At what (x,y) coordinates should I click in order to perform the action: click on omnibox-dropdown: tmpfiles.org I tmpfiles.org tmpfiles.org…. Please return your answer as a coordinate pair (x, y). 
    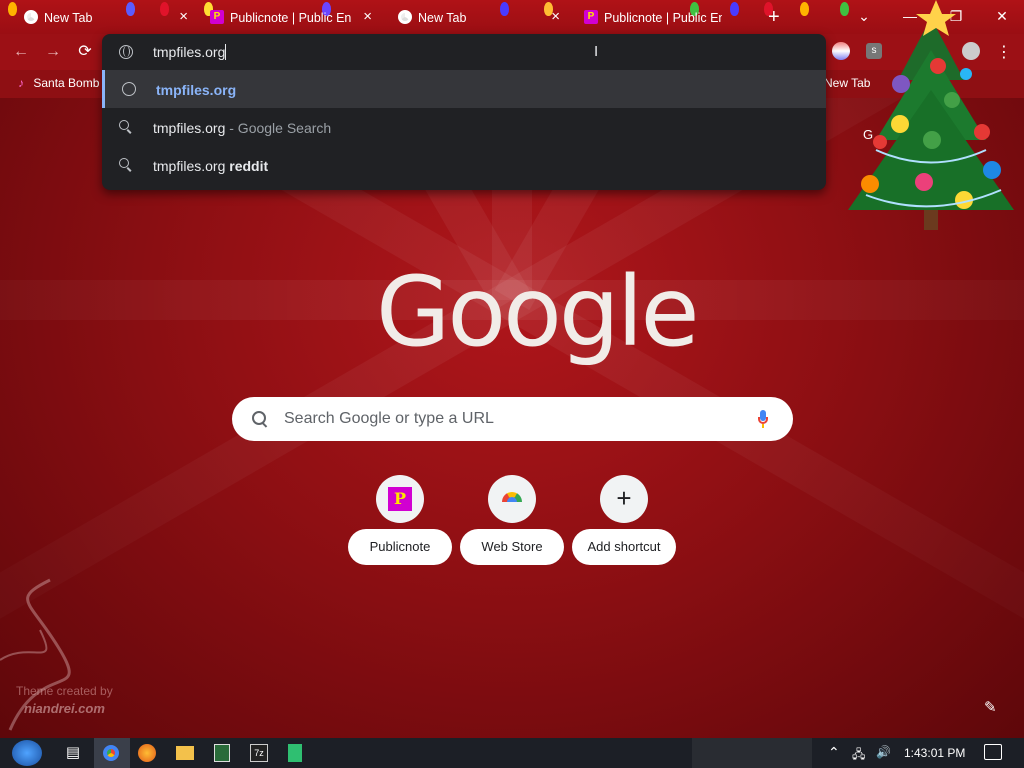
    Looking at the image, I should click on (464, 112).